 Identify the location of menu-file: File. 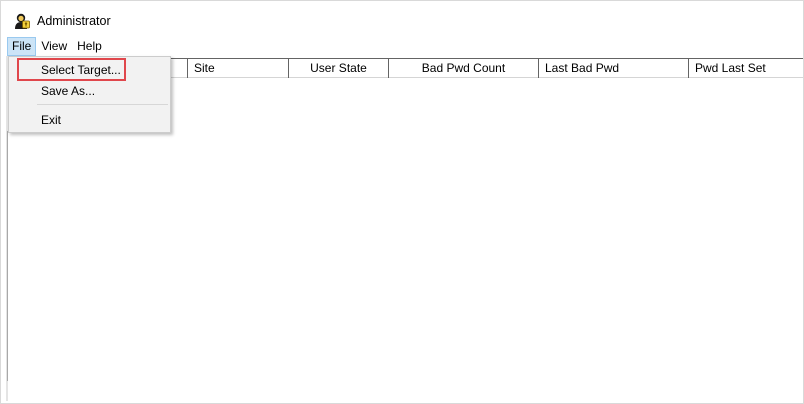
(22, 46).